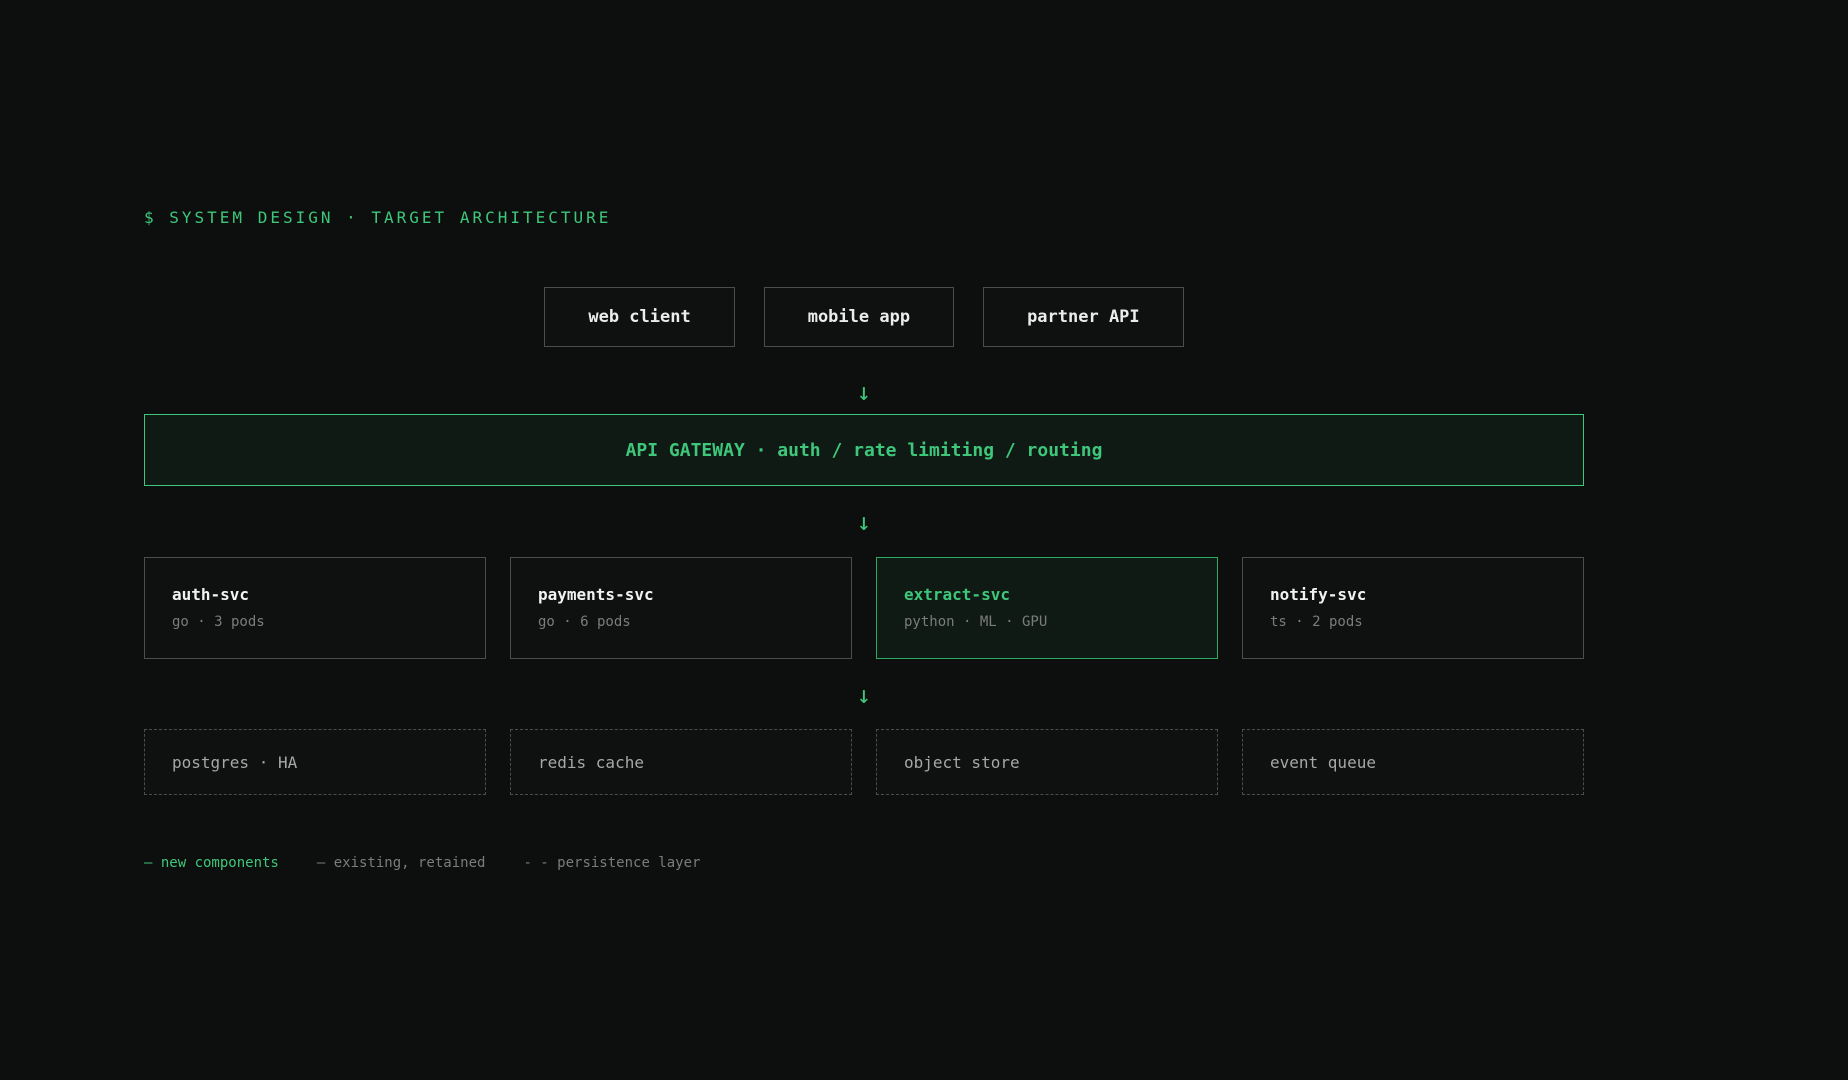 The height and width of the screenshot is (1080, 1848). Describe the element at coordinates (1413, 762) in the screenshot. I see `store-event-queue: event queue` at that location.